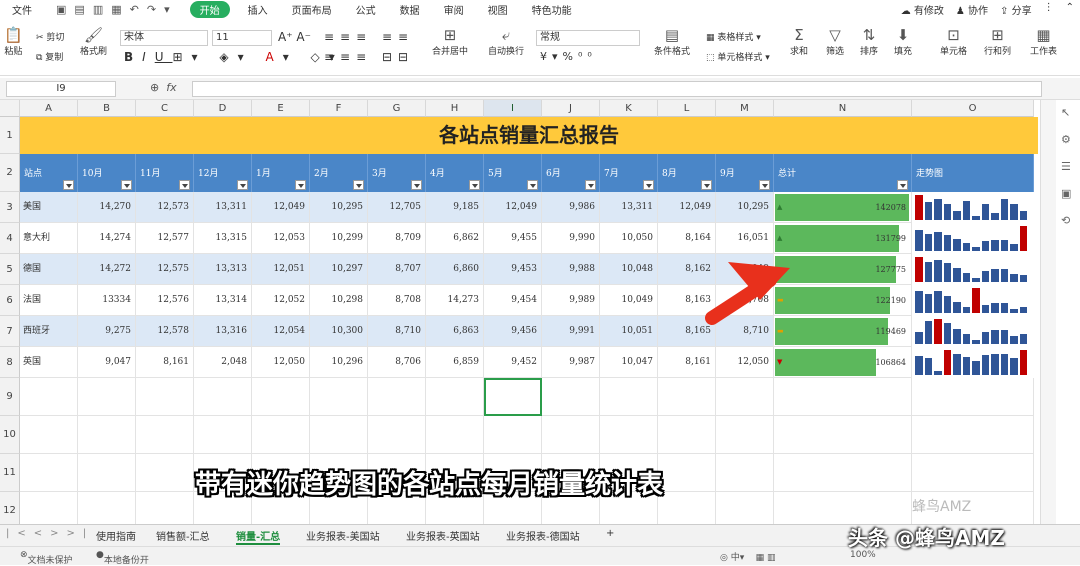 Image resolution: width=1080 pixels, height=566 pixels. What do you see at coordinates (747, 293) in the screenshot?
I see `red-arrow` at bounding box center [747, 293].